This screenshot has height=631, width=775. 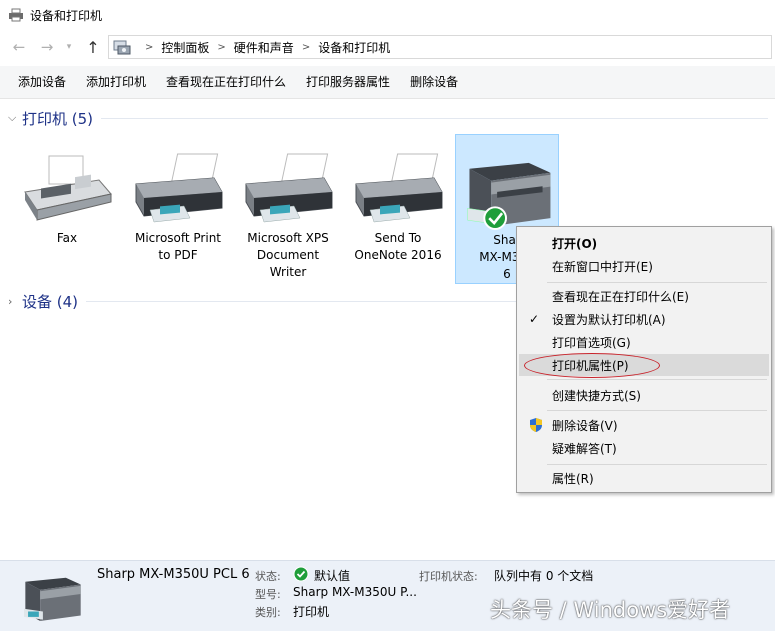 I want to click on menu-item-label: 设置为默认打印机(A), so click(x=609, y=319).